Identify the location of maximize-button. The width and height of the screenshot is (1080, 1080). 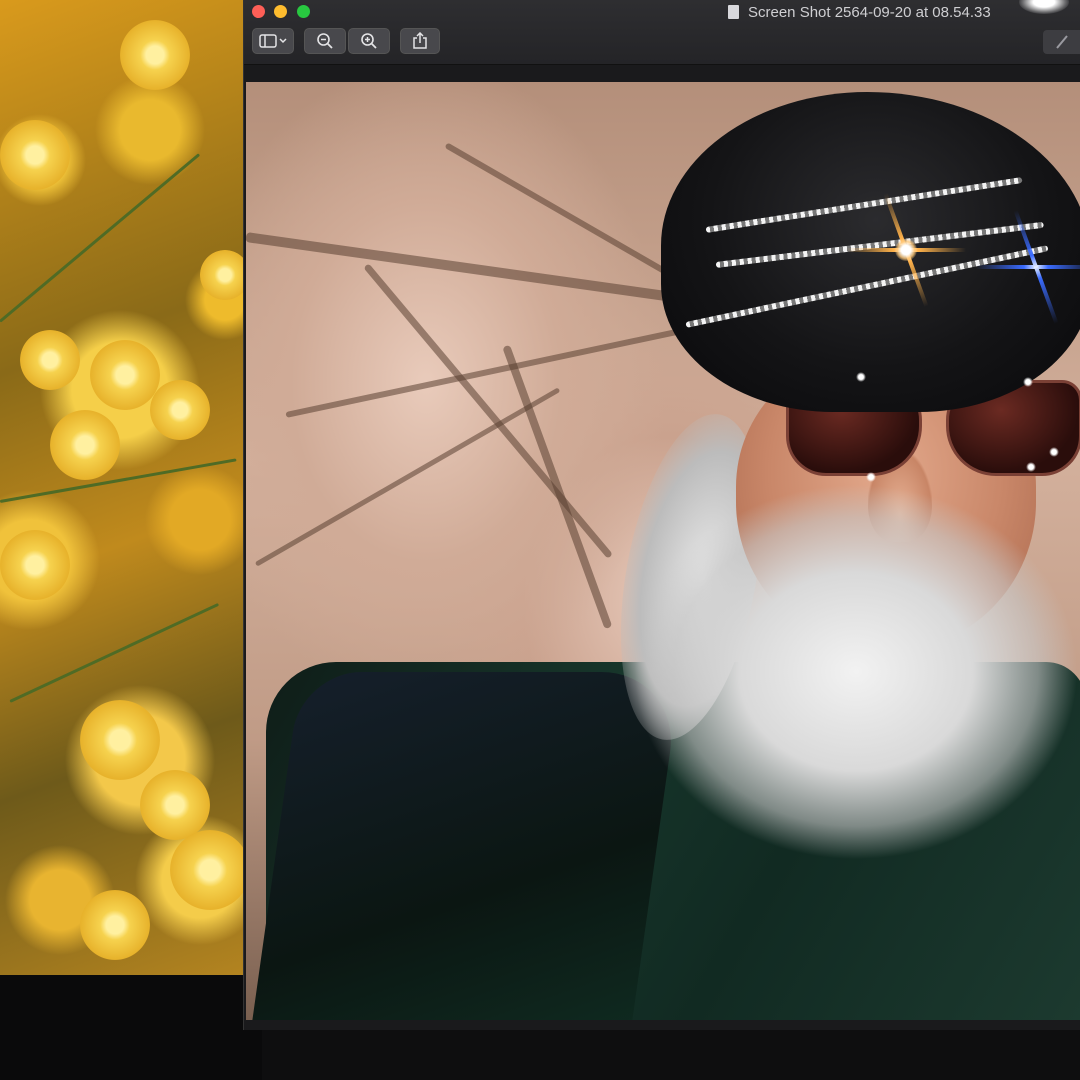
(303, 11).